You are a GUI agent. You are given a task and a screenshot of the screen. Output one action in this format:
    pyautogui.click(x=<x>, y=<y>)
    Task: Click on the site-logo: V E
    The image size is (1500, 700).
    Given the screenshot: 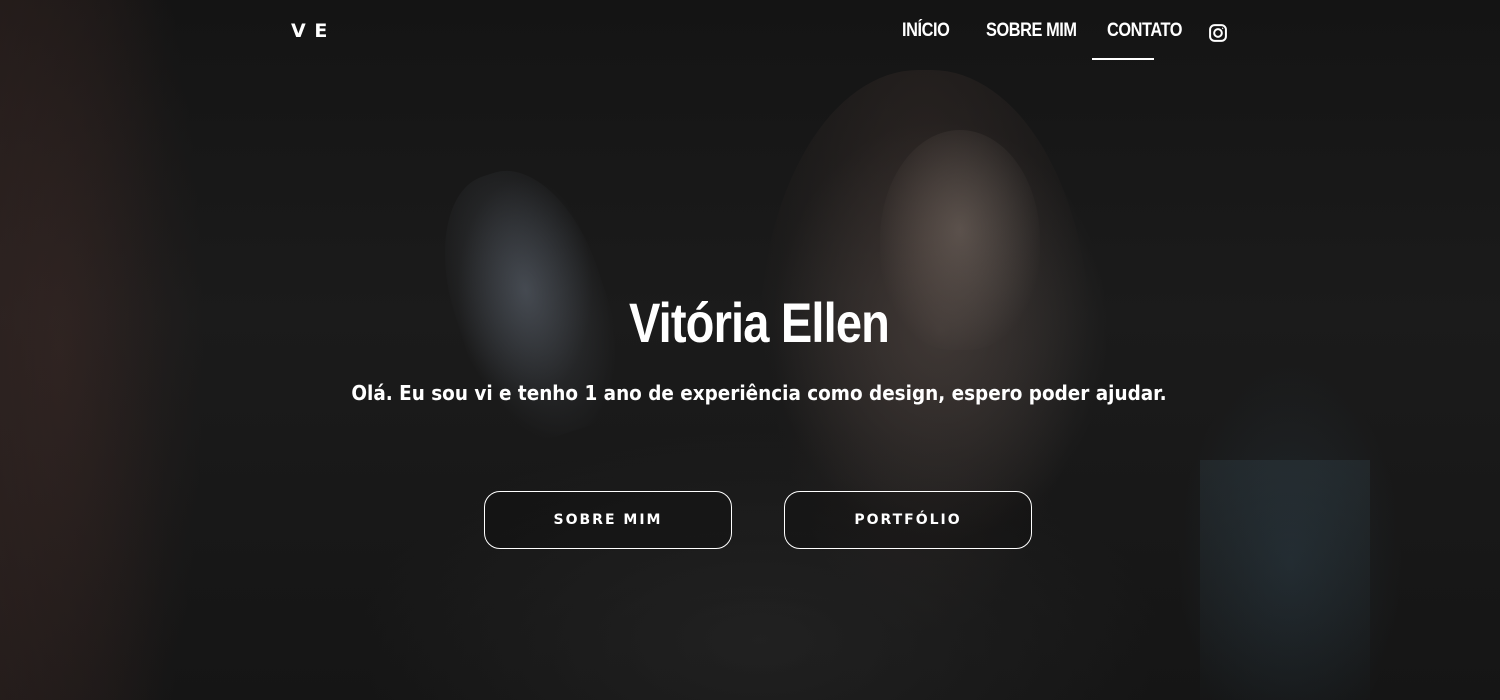 What is the action you would take?
    pyautogui.click(x=309, y=31)
    